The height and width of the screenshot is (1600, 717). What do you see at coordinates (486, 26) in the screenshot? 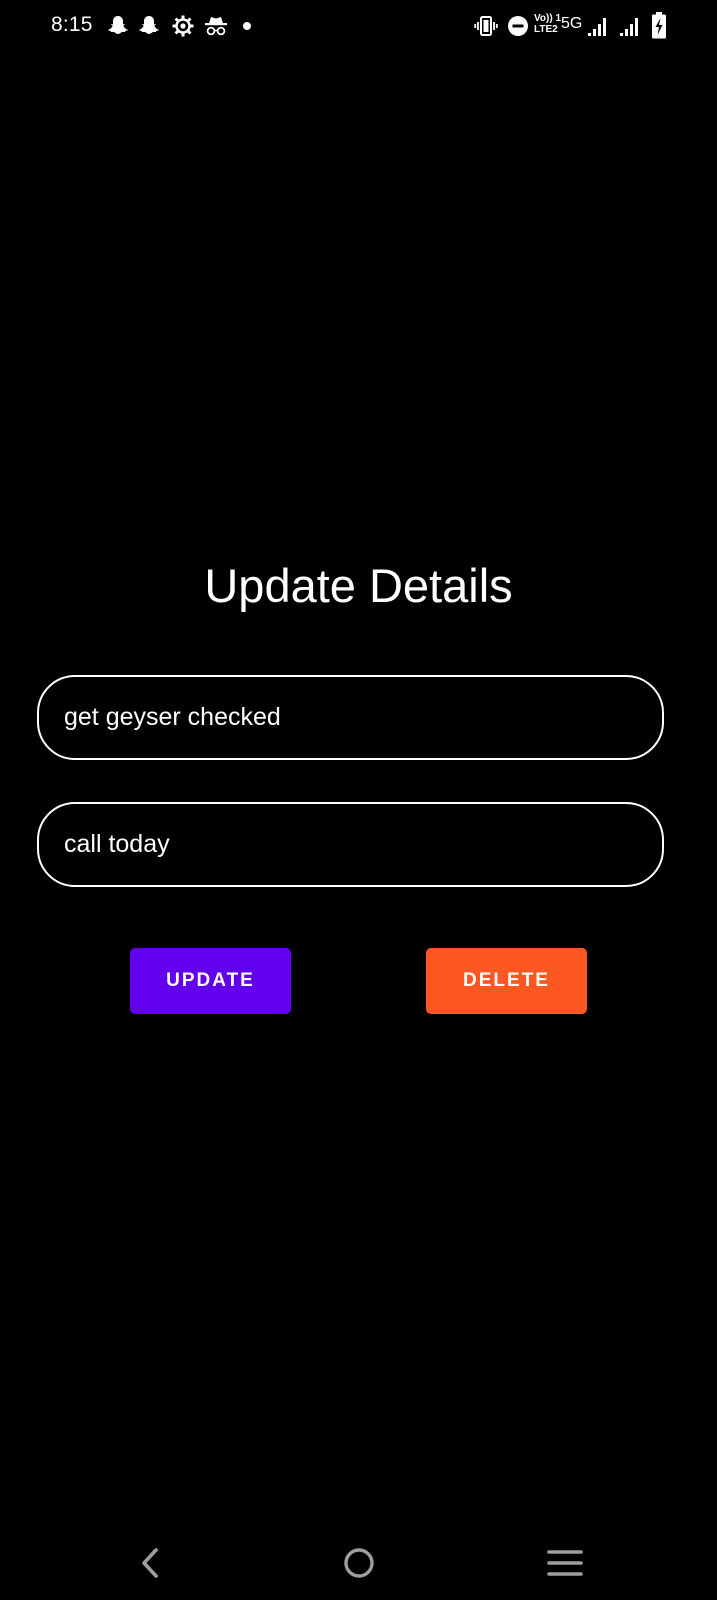
I see `vibrate-icon` at bounding box center [486, 26].